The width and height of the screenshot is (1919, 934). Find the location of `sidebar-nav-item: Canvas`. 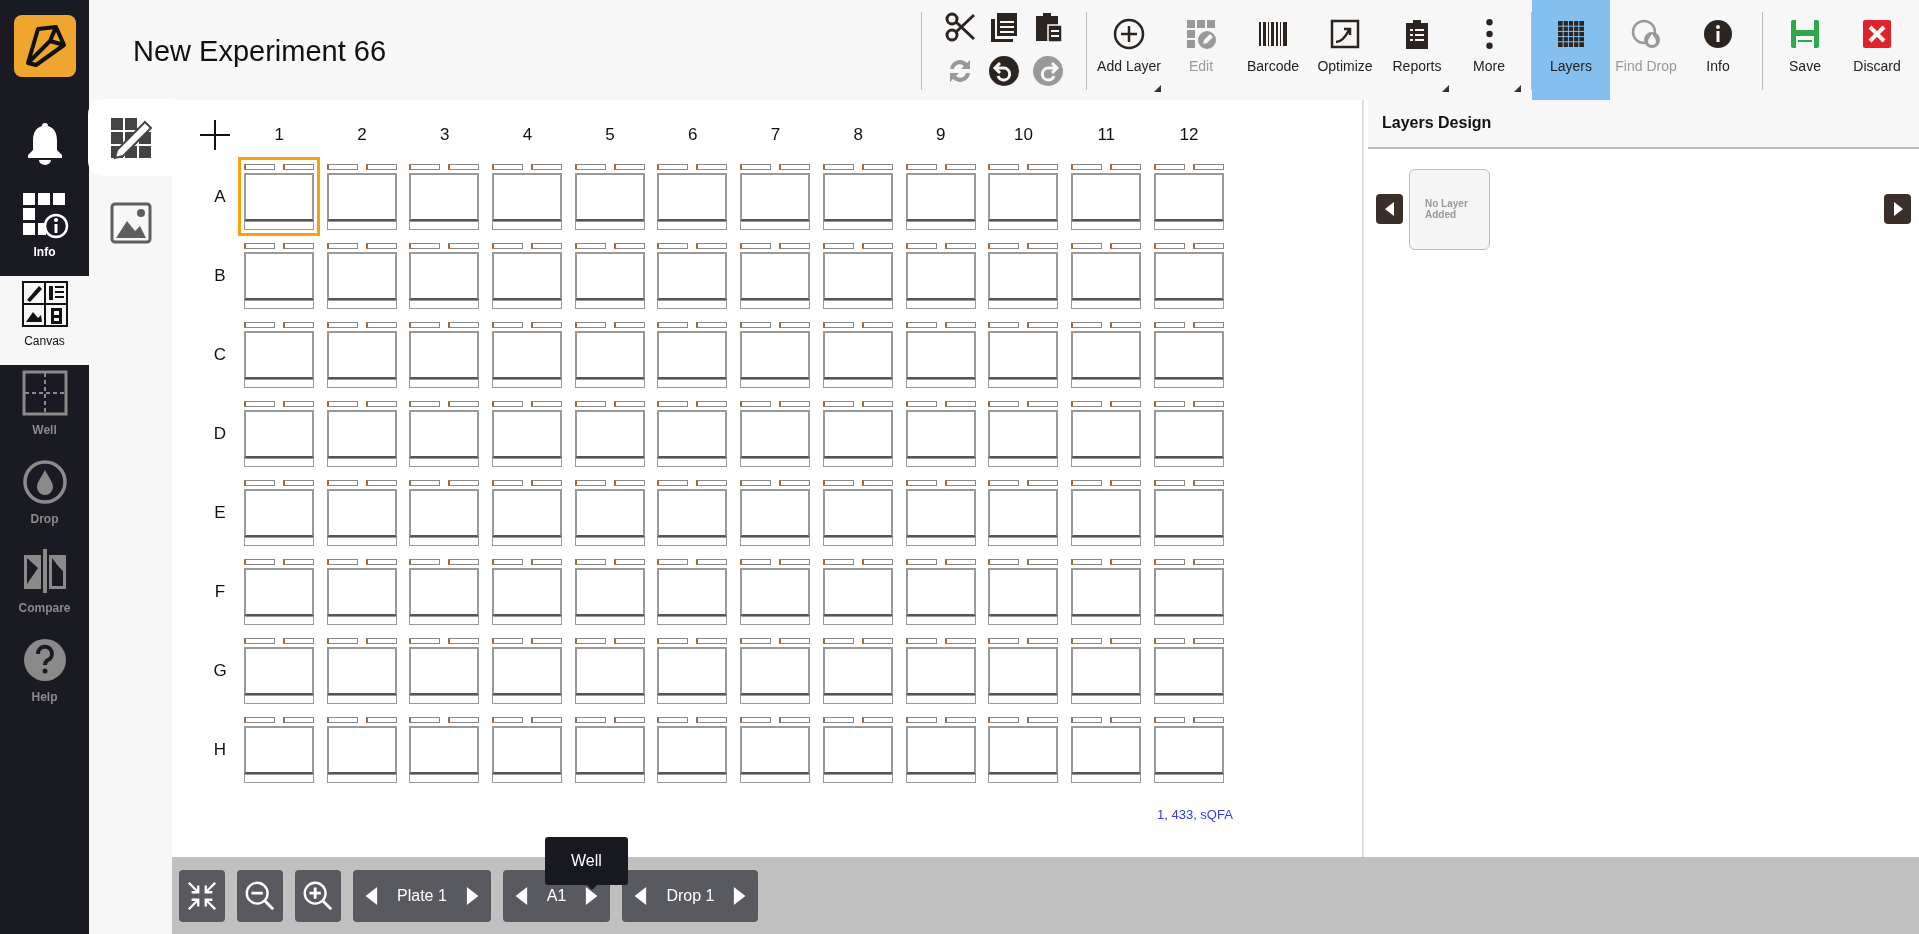

sidebar-nav-item: Canvas is located at coordinates (44, 320).